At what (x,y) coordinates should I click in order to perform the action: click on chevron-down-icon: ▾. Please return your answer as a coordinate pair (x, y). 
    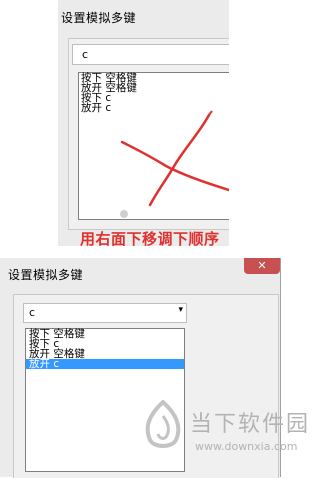
    Looking at the image, I should click on (180, 310).